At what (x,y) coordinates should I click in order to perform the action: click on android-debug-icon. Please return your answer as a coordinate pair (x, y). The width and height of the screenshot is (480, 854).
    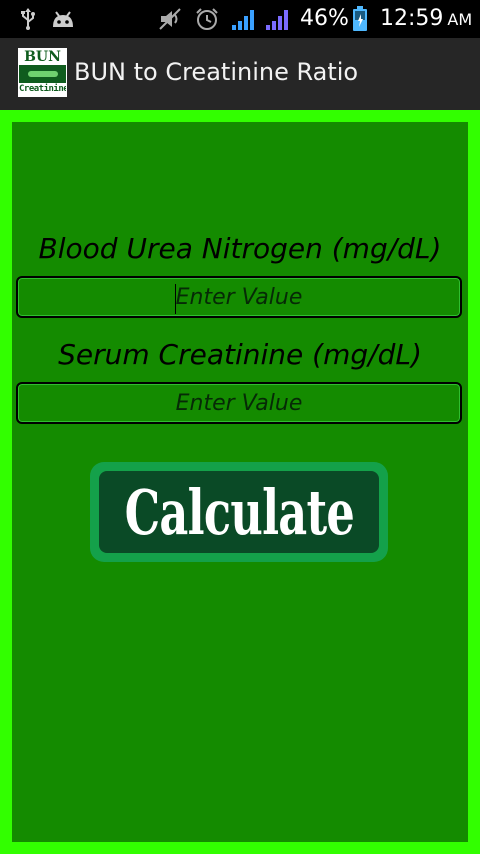
    Looking at the image, I should click on (63, 19).